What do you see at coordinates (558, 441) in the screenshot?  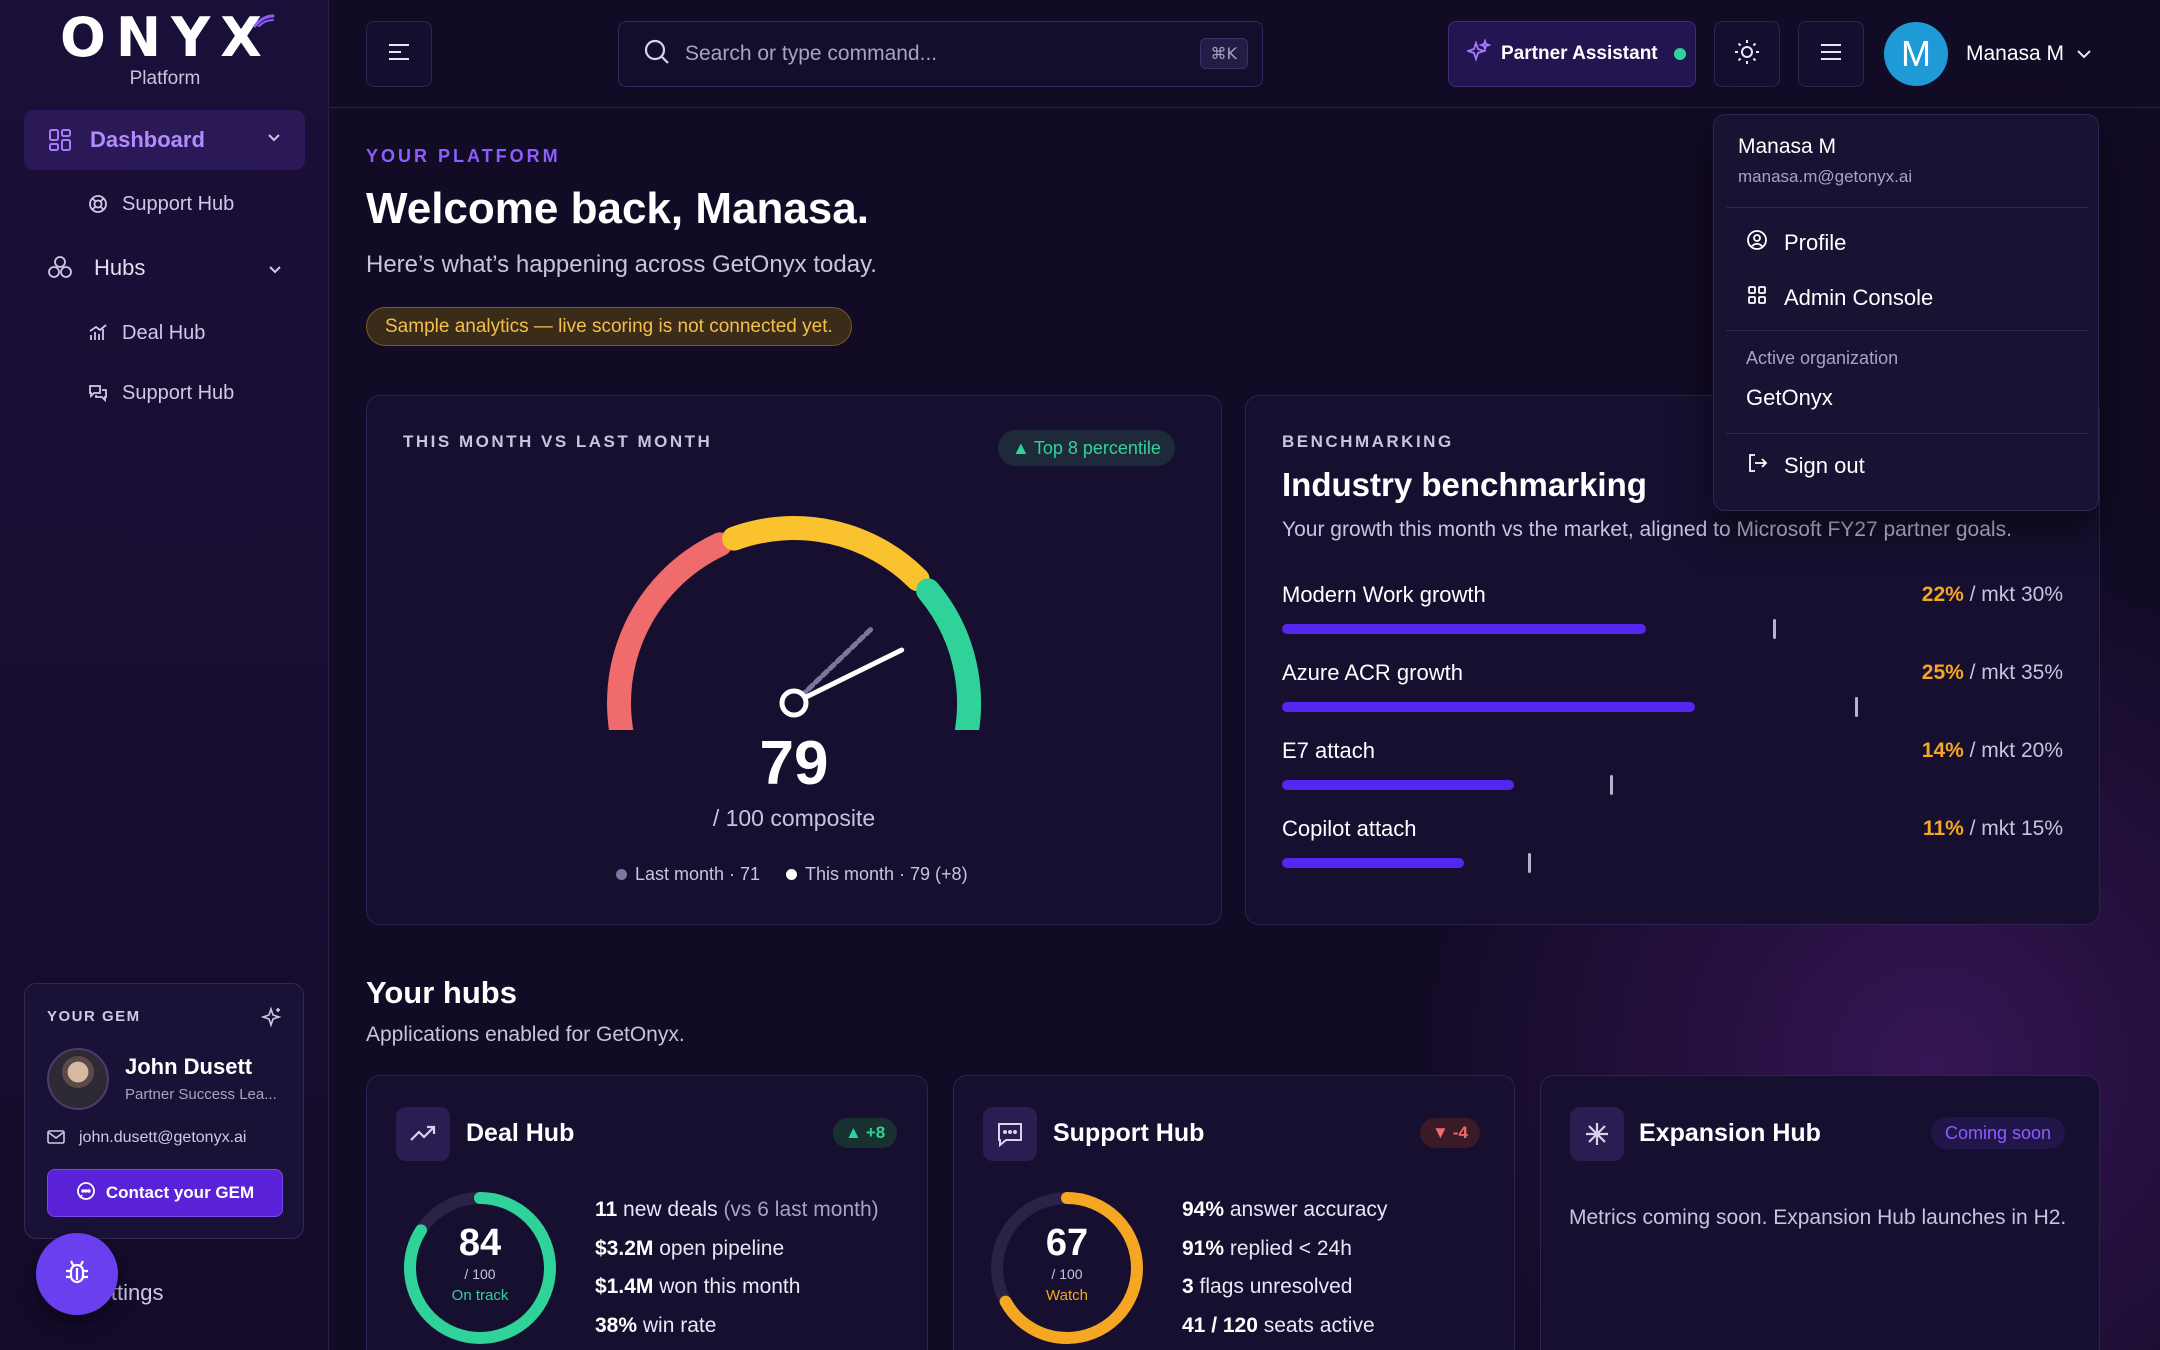 I see `composite-eyebrow: THIS MONTH VS LAST MONTH` at bounding box center [558, 441].